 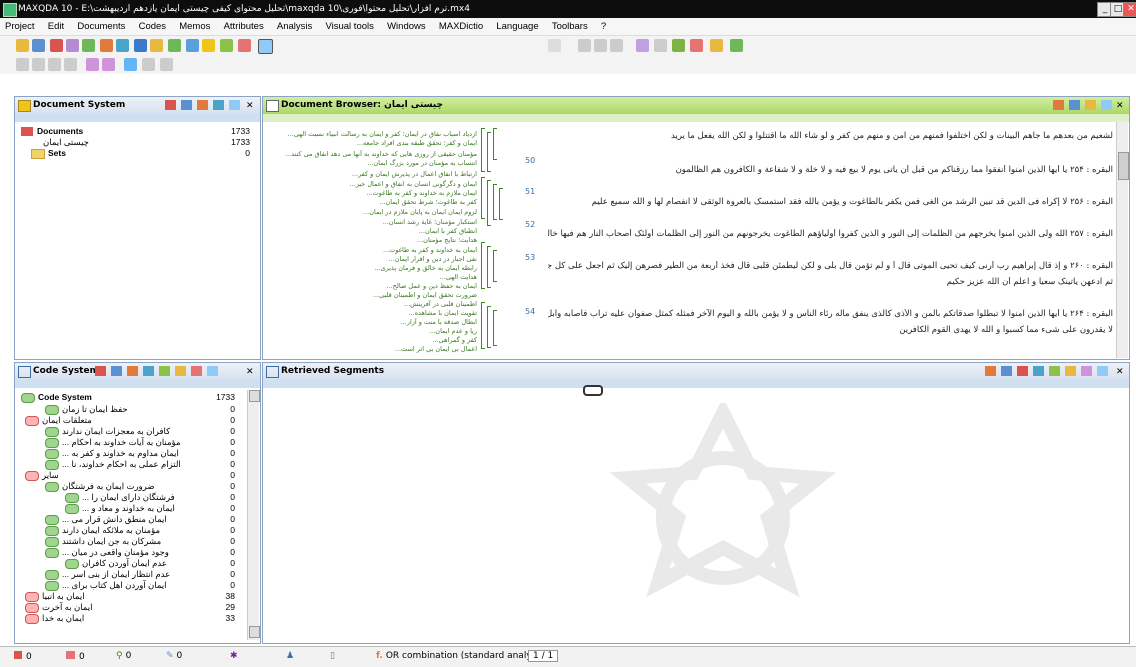 I want to click on tool-5-icon, so click(x=92, y=64).